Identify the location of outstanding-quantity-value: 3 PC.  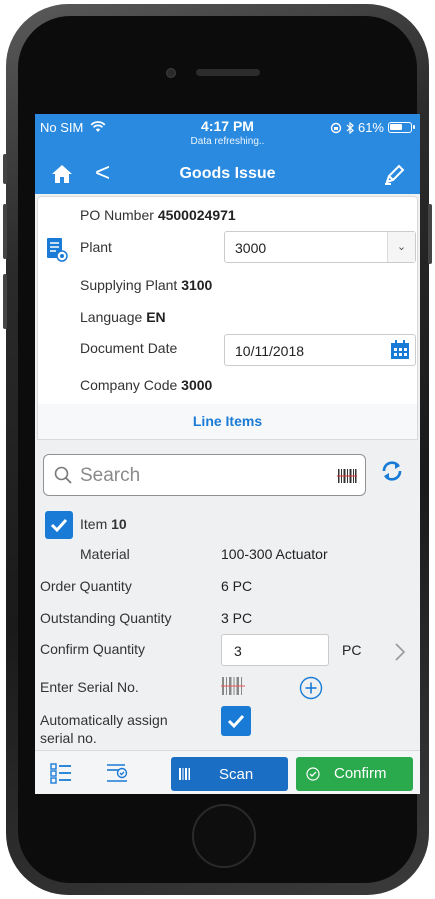
(237, 618).